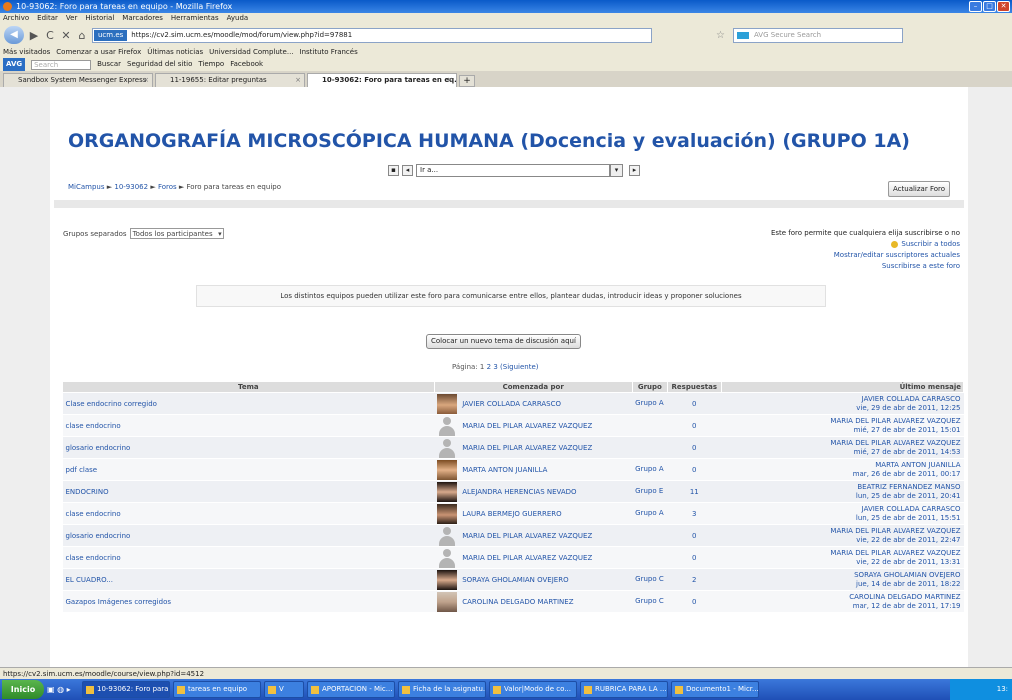 This screenshot has height=700, width=1012. I want to click on group-link: Grupo C, so click(649, 601).